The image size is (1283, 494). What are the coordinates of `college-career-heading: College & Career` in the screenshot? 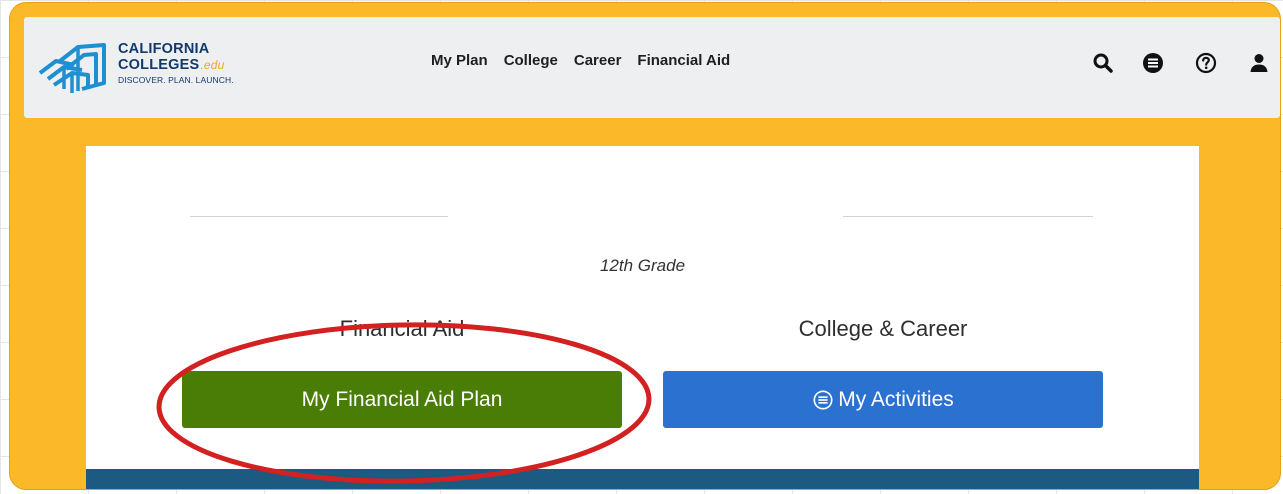 It's located at (883, 328).